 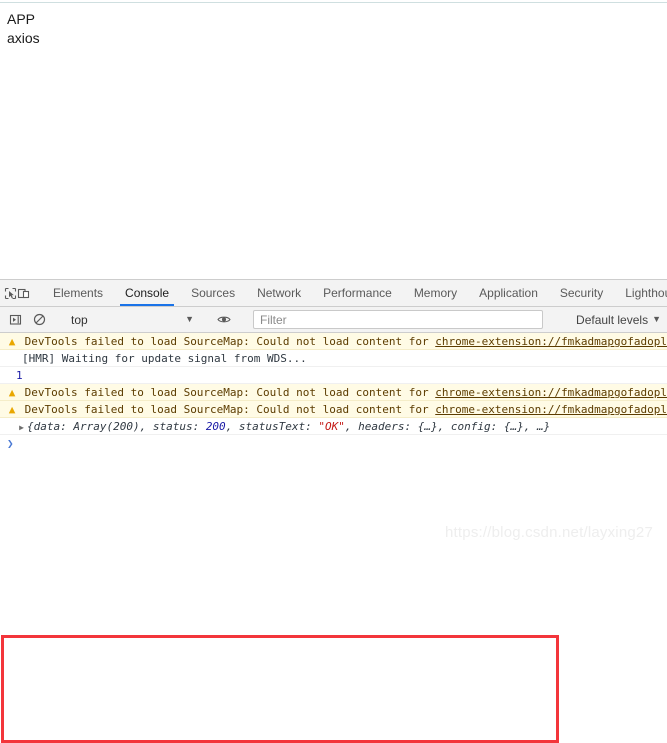 What do you see at coordinates (646, 293) in the screenshot?
I see `tab-lighthouse-label: Lighthouse` at bounding box center [646, 293].